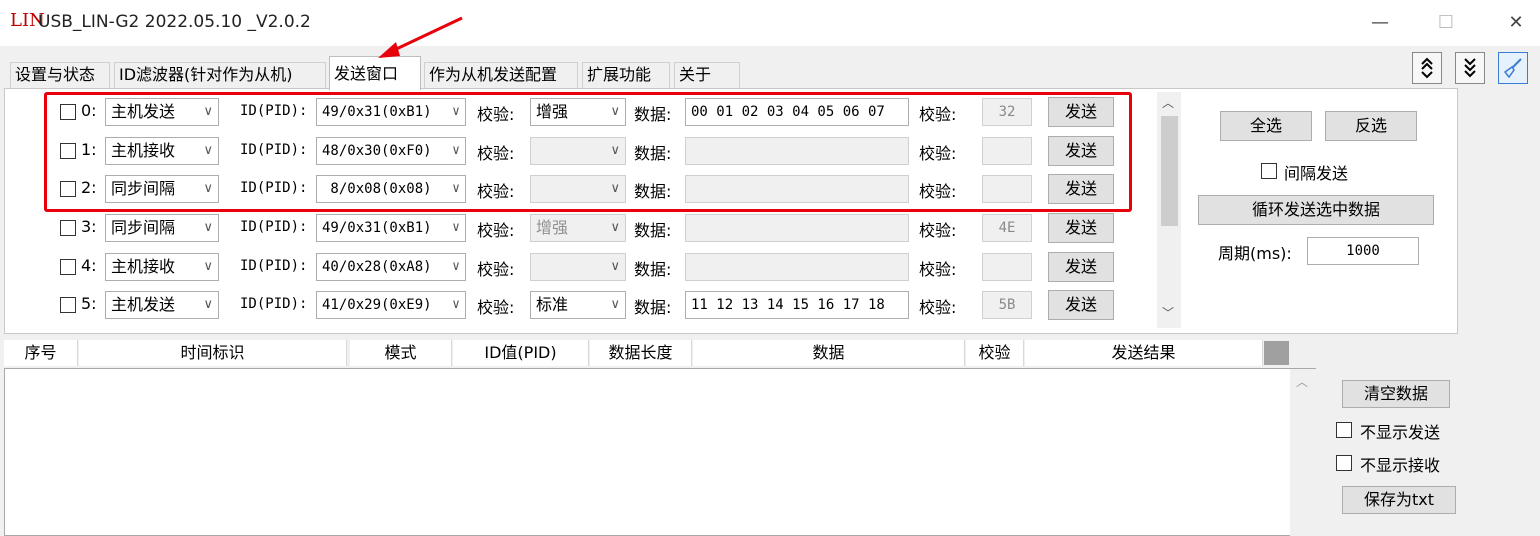 Image resolution: width=1540 pixels, height=536 pixels. Describe the element at coordinates (626, 75) in the screenshot. I see `tab-extensions: 扩展功能` at that location.